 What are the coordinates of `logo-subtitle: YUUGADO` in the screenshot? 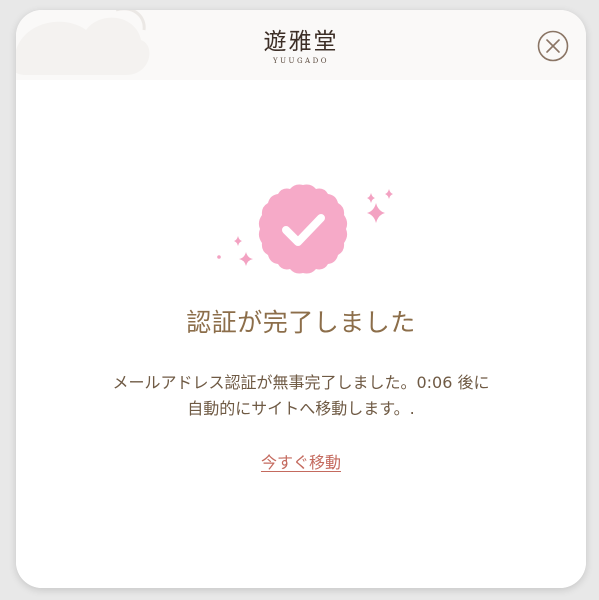 It's located at (301, 61).